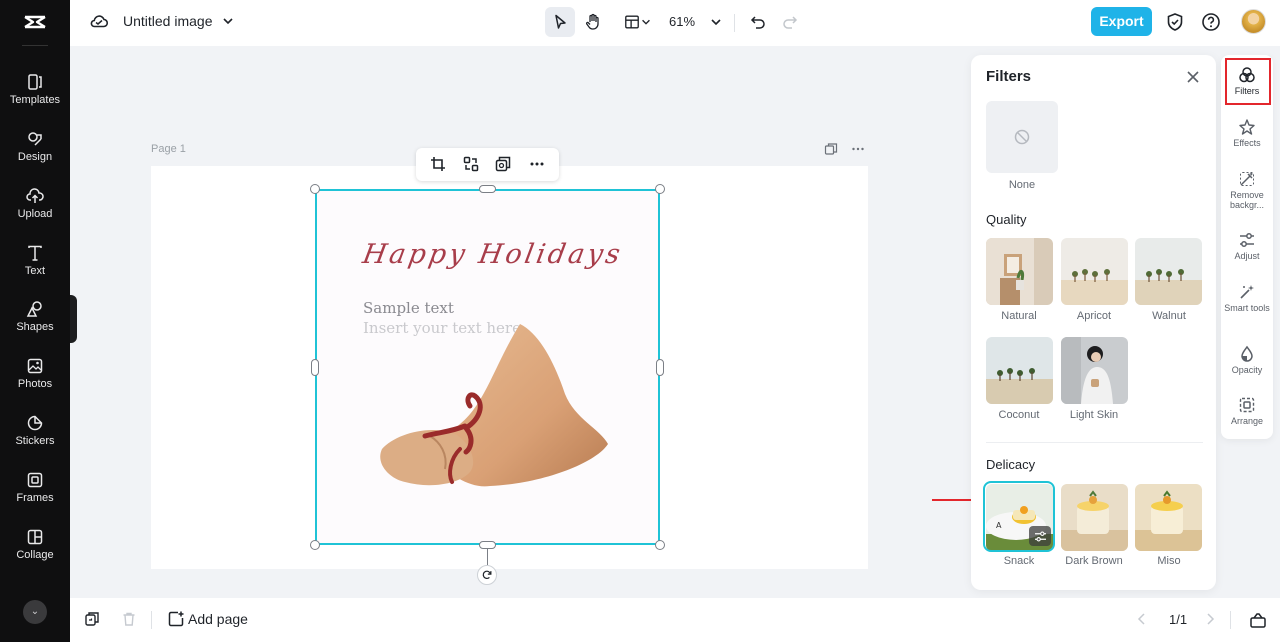 The height and width of the screenshot is (642, 1280). I want to click on next-page-chevron-icon, so click(1210, 619).